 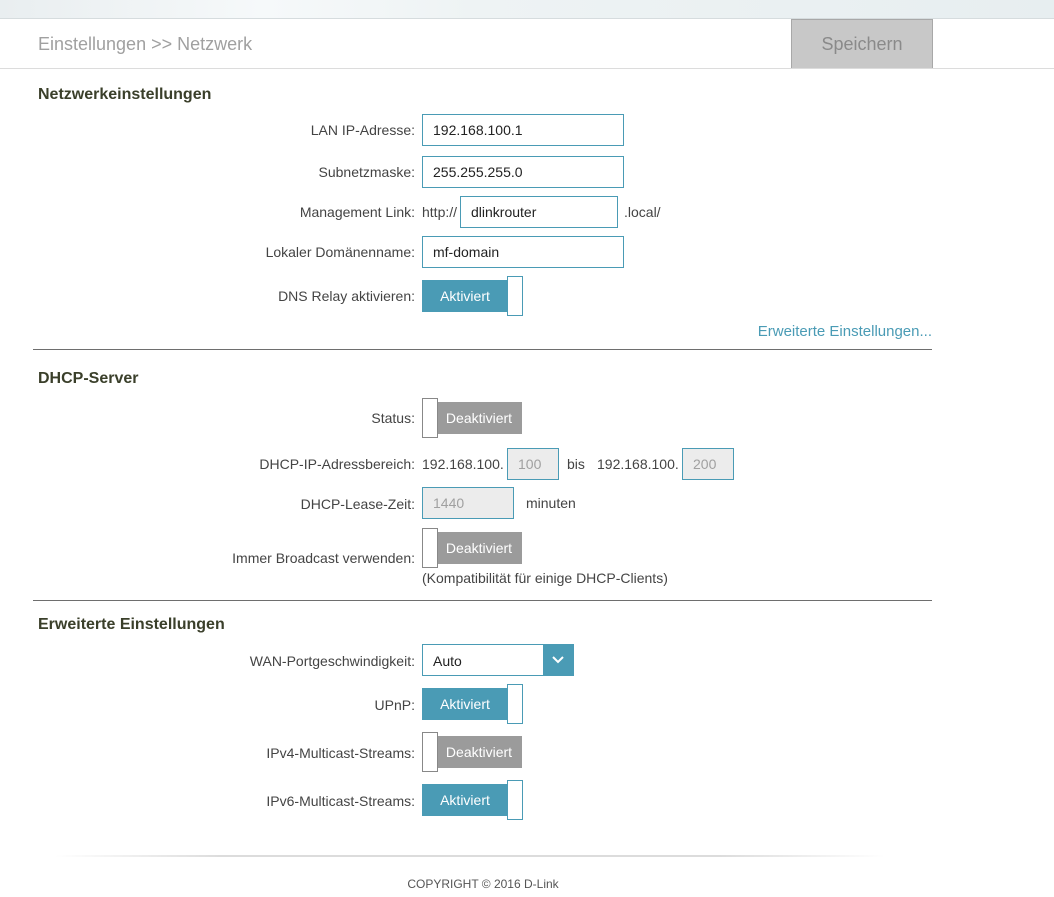 I want to click on dhcp-status-toggle: Deaktiviert, so click(x=472, y=418).